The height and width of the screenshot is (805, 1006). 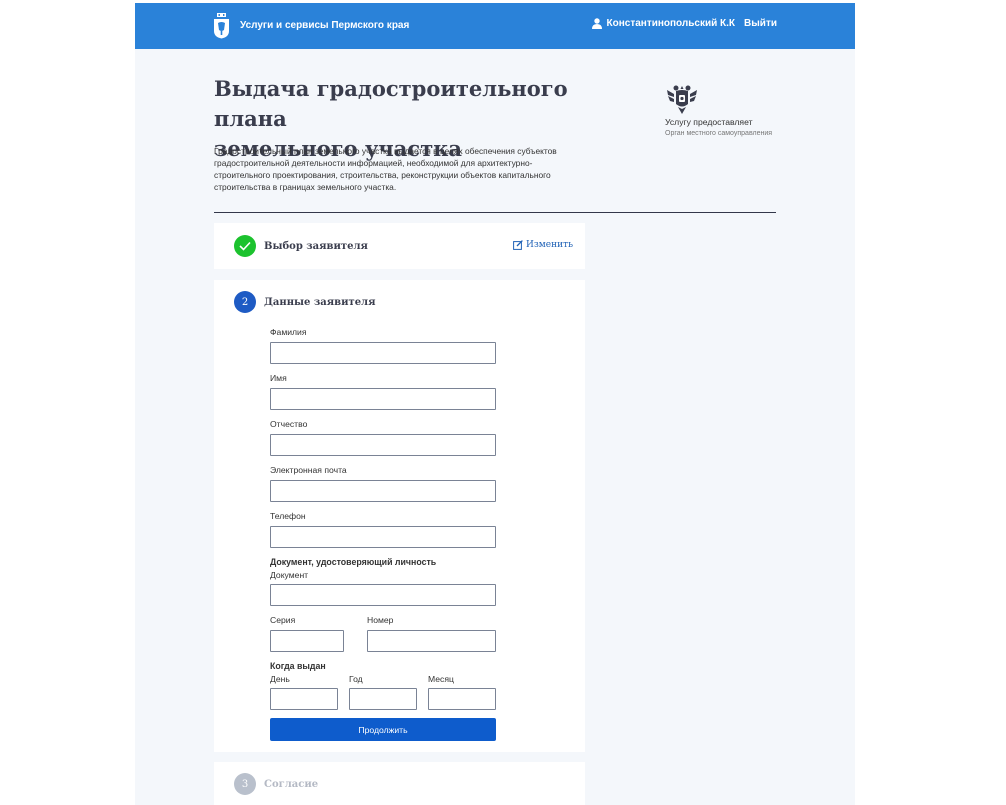 I want to click on edit-link-label: Изменить, so click(x=549, y=245).